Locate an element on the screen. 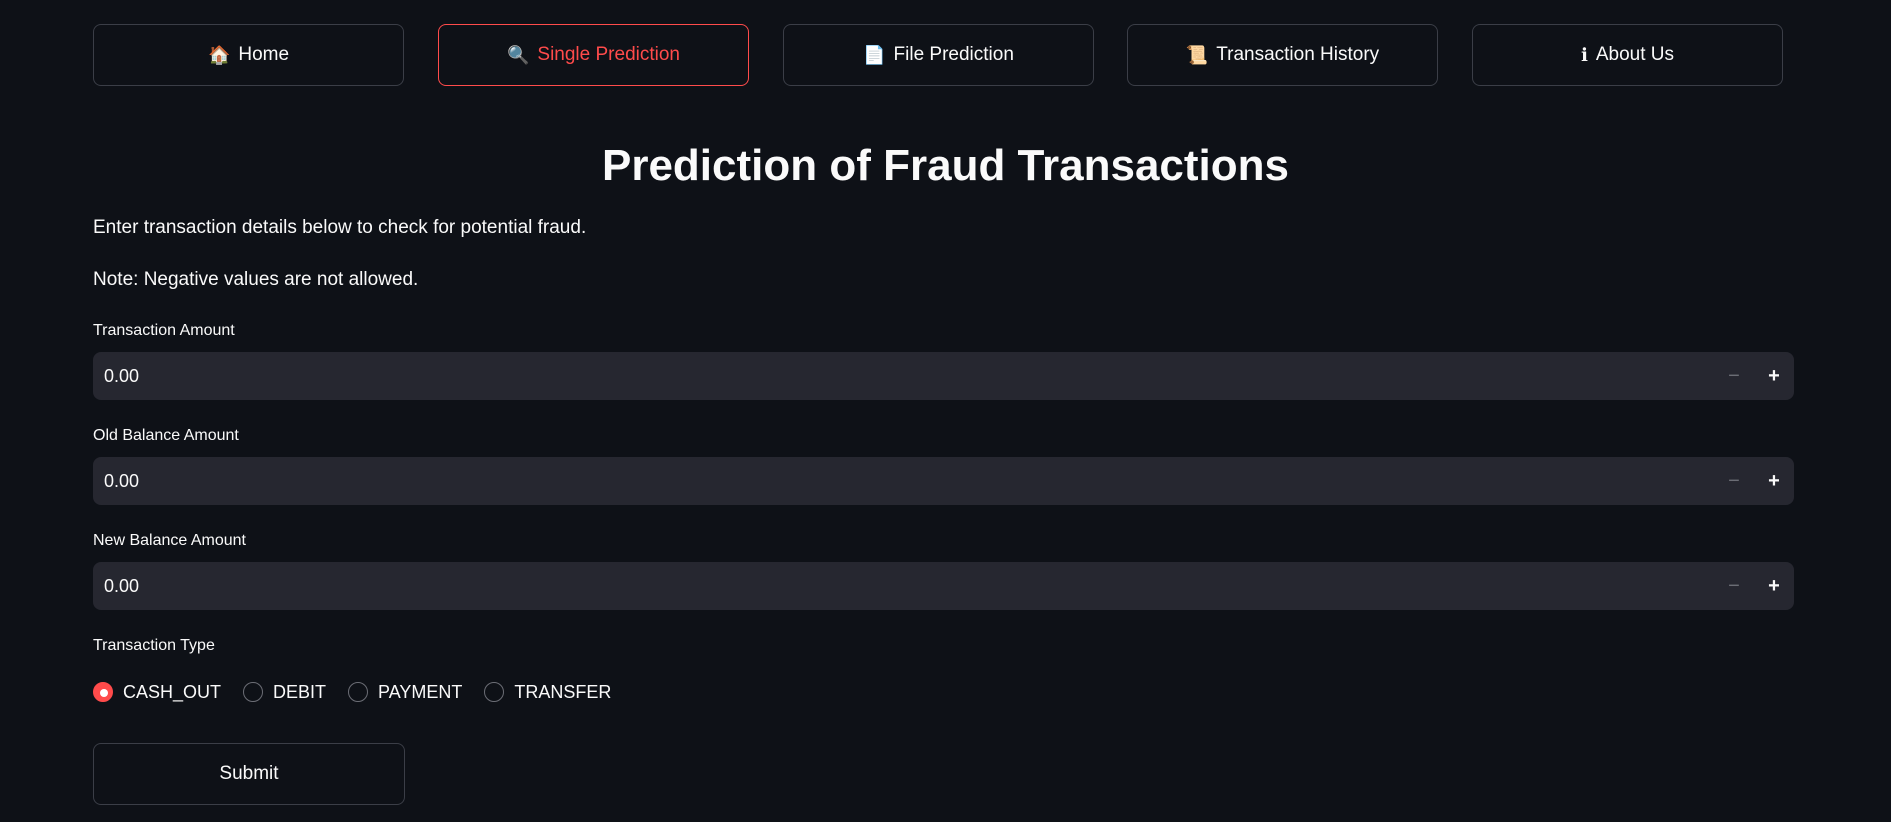 The width and height of the screenshot is (1891, 822). transaction-amount-field: 0.00 − + is located at coordinates (943, 376).